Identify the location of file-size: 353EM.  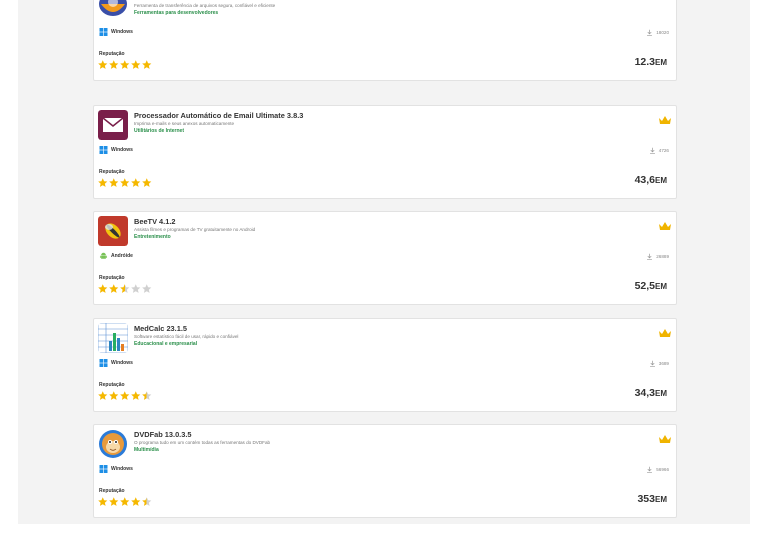
(652, 499).